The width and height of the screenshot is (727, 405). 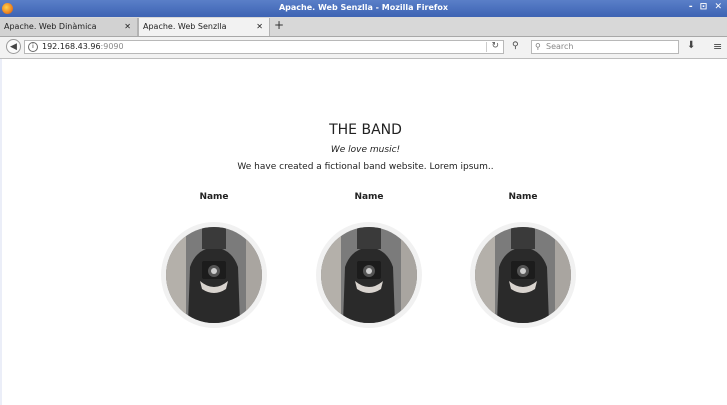 I want to click on url-port: :9090, so click(x=112, y=46).